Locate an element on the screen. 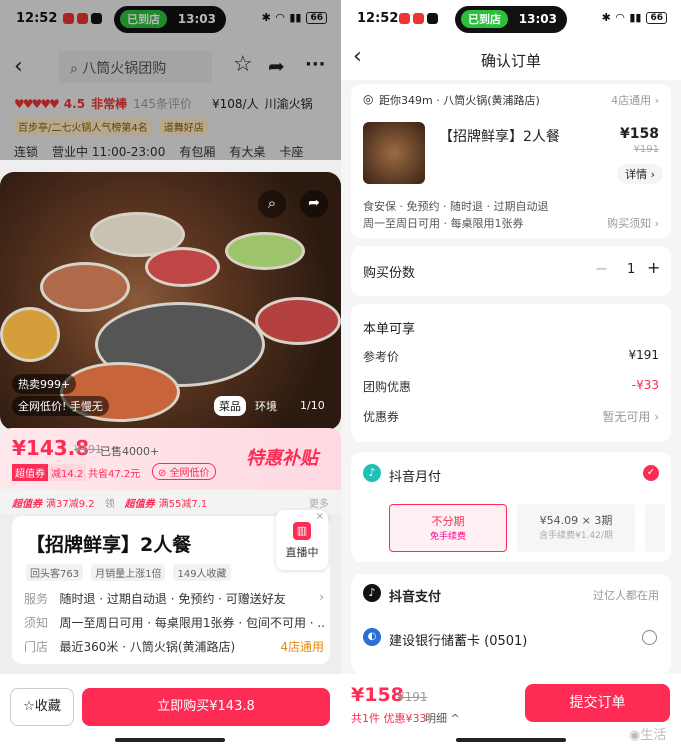 The height and width of the screenshot is (750, 681). bluetooth-icon: ✱ is located at coordinates (606, 17).